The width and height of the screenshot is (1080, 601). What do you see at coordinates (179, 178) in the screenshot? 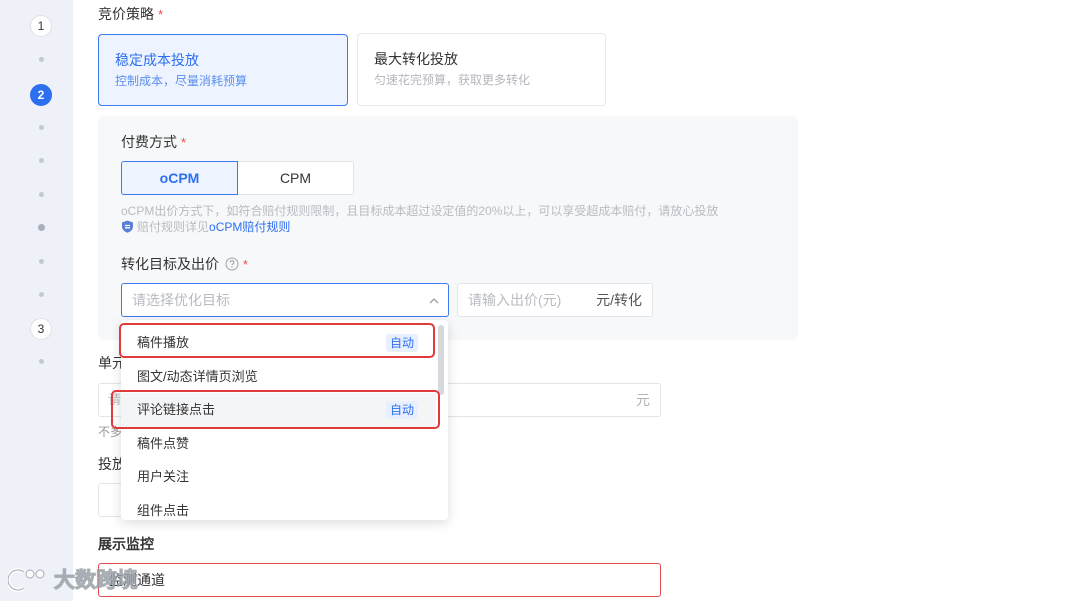
I see `payment-option-ocpm: oCPM` at bounding box center [179, 178].